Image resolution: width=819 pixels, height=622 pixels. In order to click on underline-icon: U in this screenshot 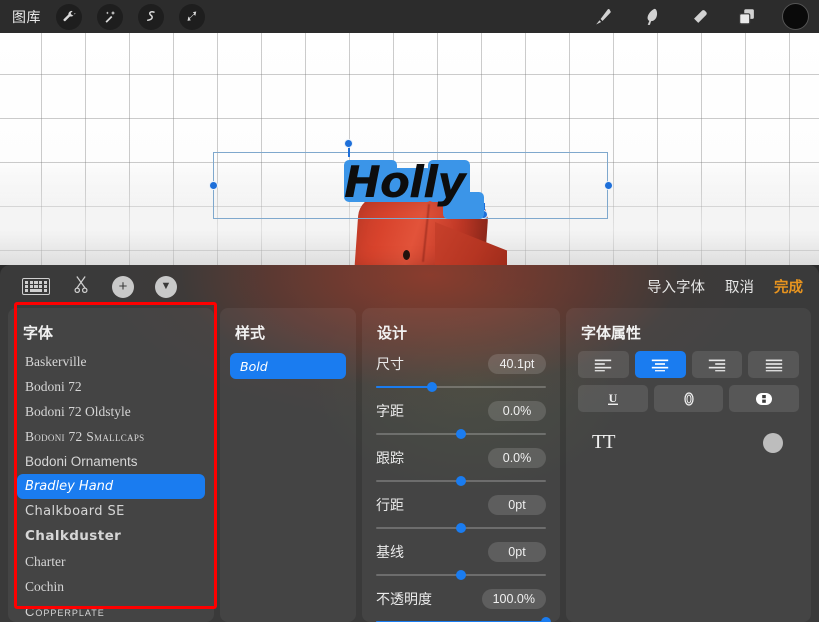, I will do `click(613, 398)`.